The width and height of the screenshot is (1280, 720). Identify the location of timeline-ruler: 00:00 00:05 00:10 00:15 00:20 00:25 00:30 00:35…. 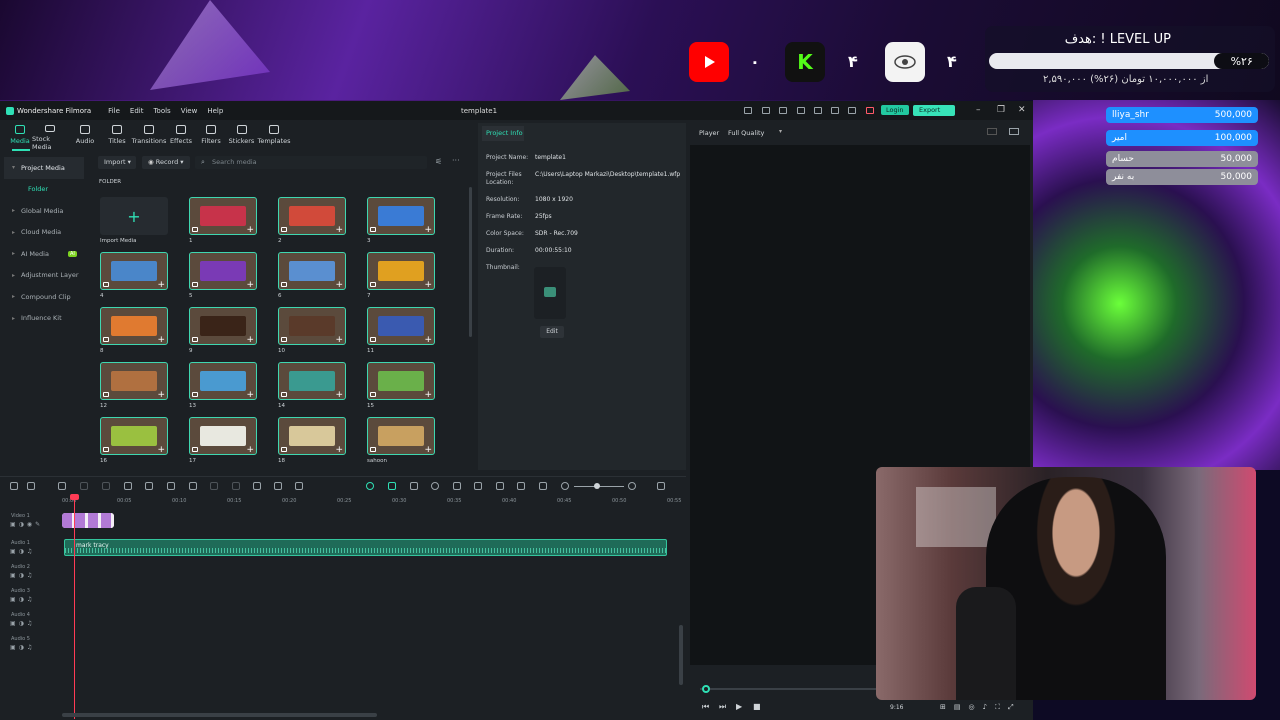
(370, 503).